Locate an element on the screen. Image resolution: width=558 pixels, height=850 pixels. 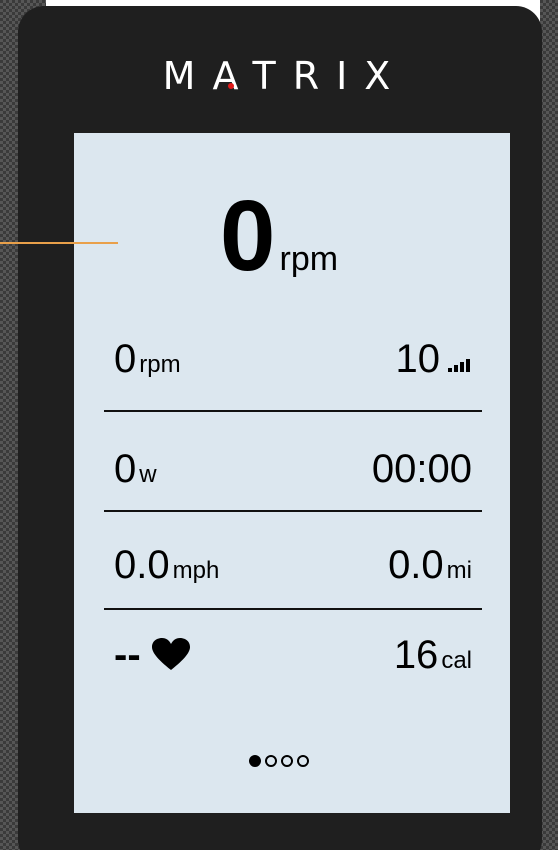
heart-rate-value: -- is located at coordinates (127, 655).